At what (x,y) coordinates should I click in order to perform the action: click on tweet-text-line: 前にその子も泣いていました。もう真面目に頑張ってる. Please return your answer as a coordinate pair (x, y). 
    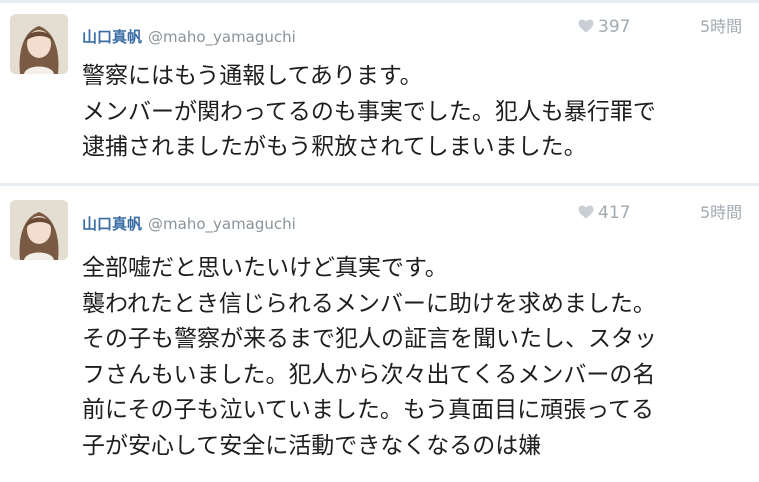
    Looking at the image, I should click on (368, 410).